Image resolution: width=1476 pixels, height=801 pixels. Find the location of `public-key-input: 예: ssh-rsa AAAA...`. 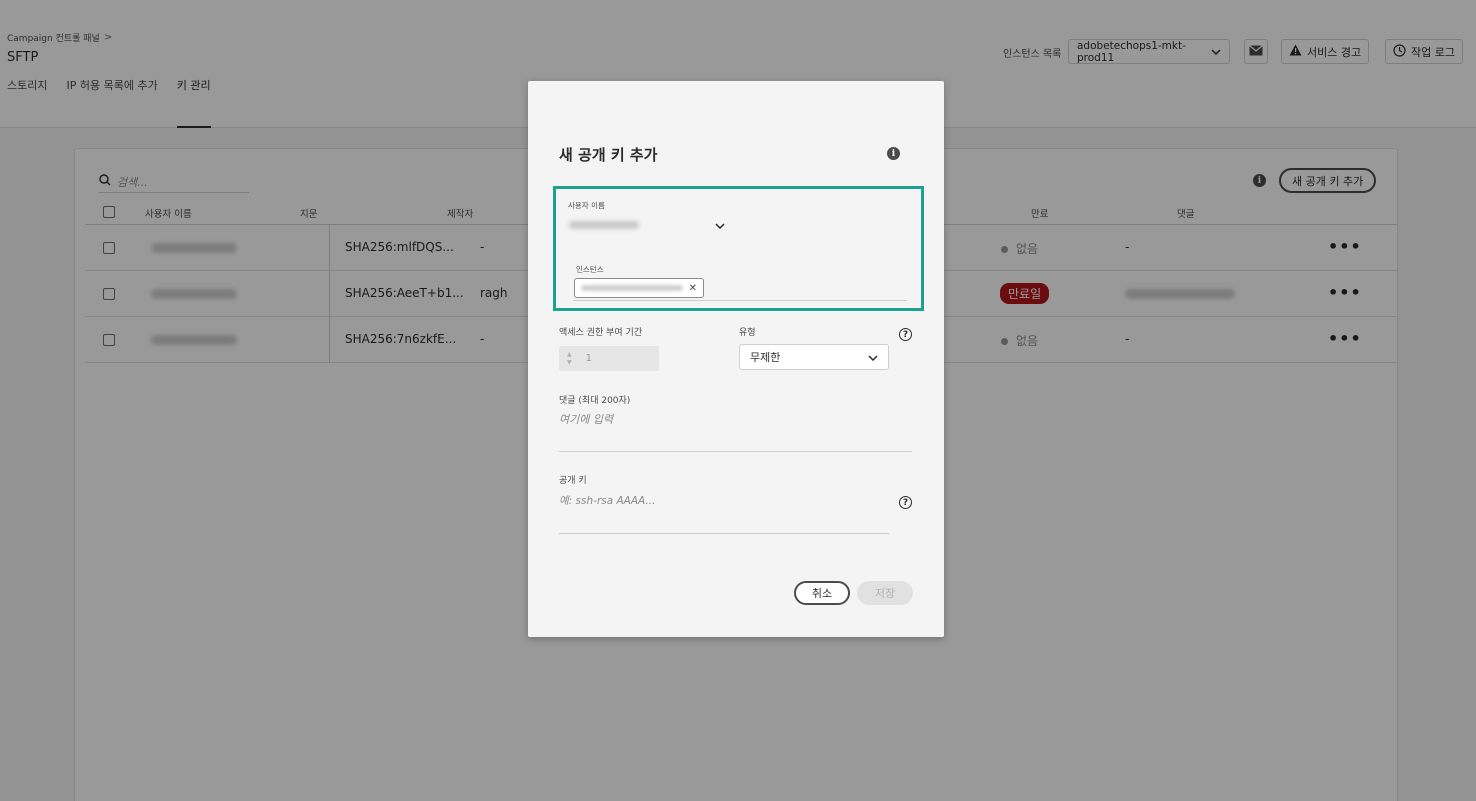

public-key-input: 예: ssh-rsa AAAA... is located at coordinates (607, 500).